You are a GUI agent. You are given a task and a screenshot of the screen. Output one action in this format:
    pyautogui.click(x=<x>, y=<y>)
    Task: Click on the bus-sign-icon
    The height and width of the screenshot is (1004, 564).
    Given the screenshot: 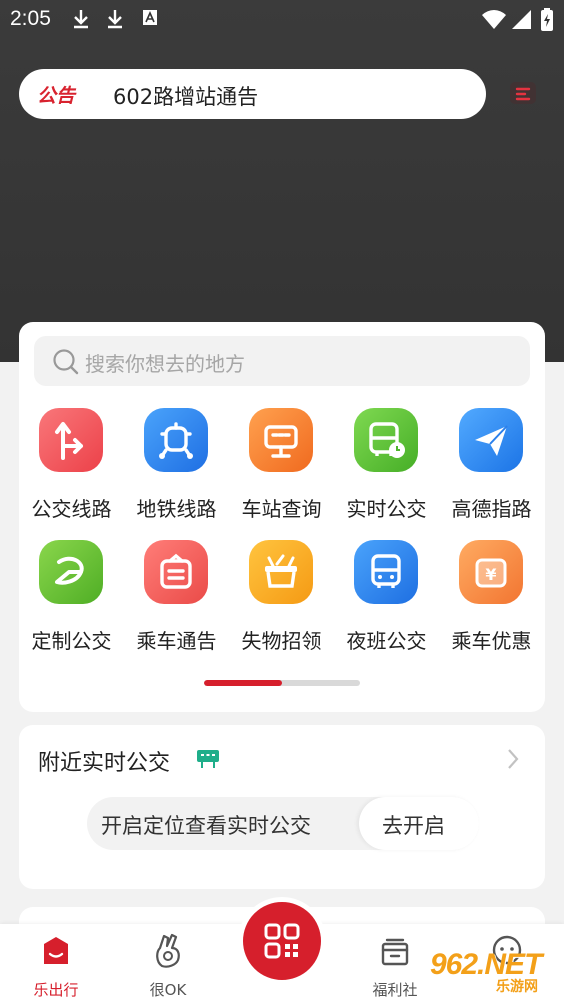 What is the action you would take?
    pyautogui.click(x=208, y=759)
    